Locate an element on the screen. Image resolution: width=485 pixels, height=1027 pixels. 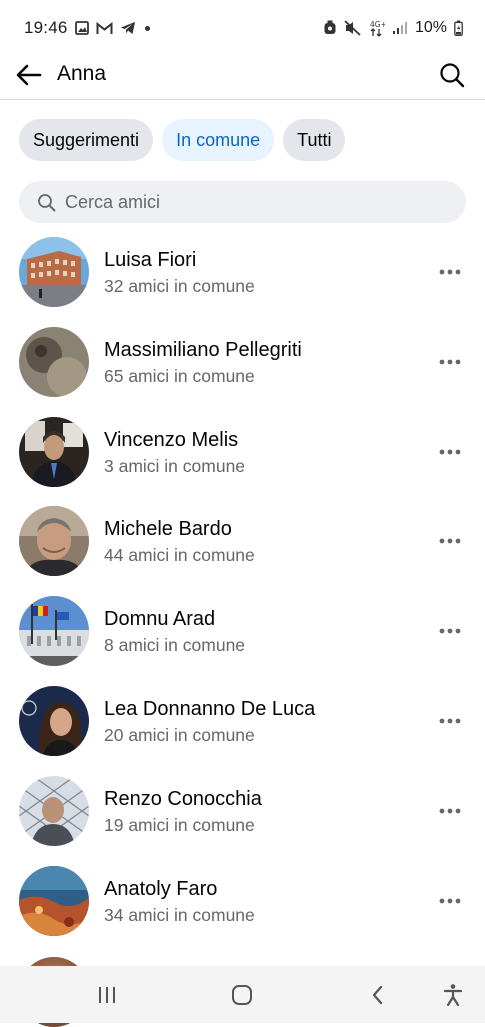
search-friends-box is located at coordinates (242, 202).